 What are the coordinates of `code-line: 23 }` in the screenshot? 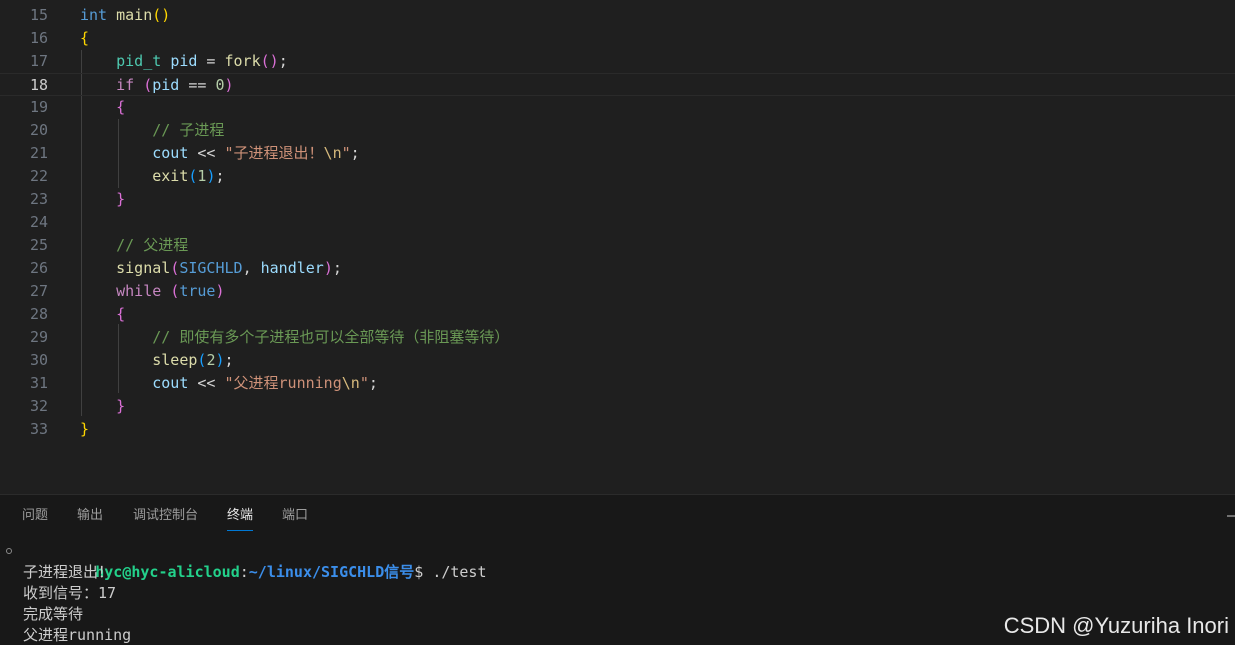 It's located at (617, 199).